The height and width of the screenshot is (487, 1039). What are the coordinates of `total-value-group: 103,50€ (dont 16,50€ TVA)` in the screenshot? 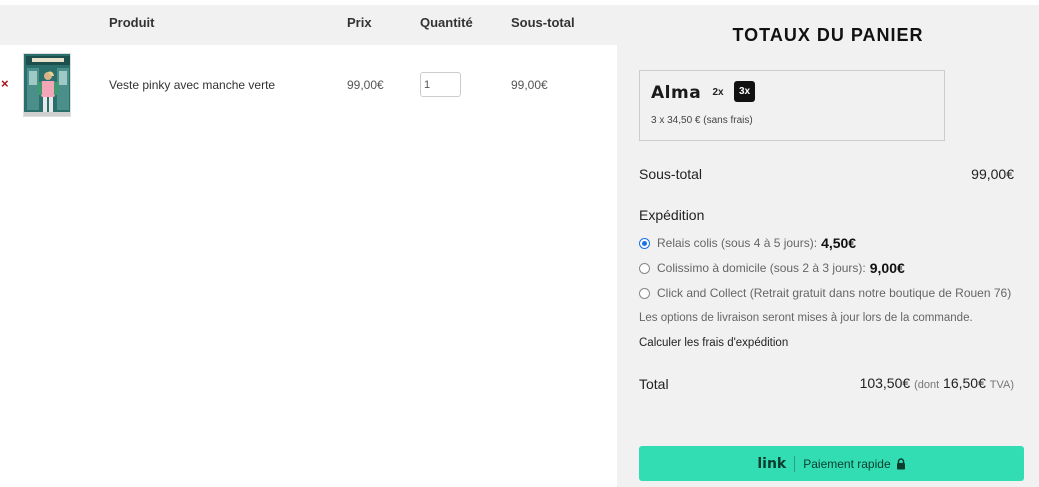 It's located at (937, 383).